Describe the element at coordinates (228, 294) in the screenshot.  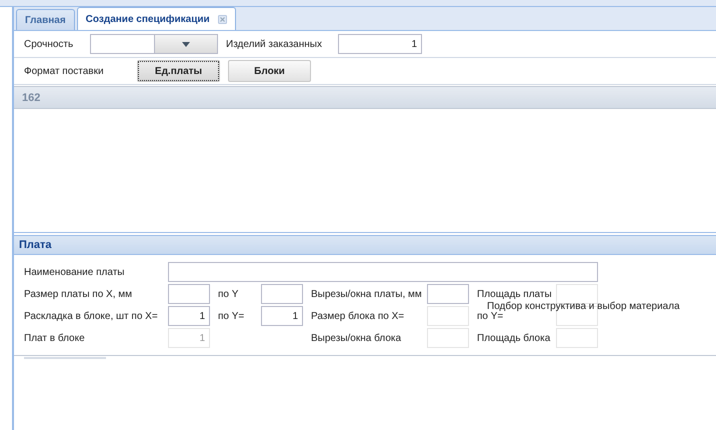
I see `field-label: по Y` at that location.